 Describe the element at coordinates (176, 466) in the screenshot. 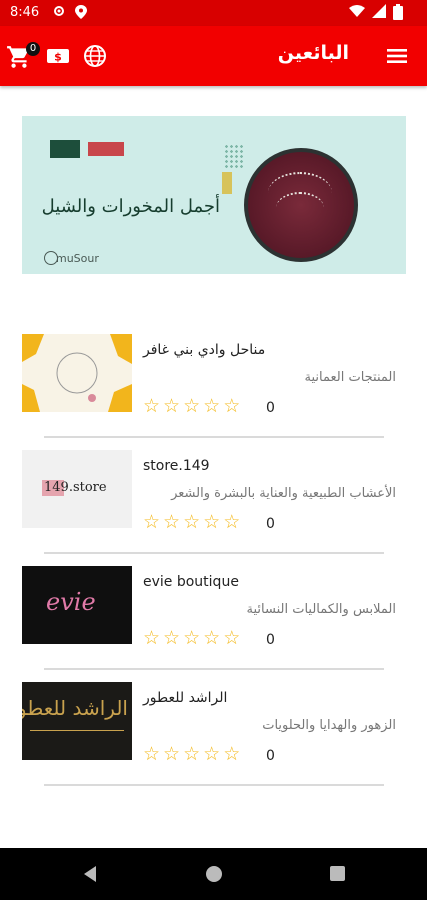

I see `vendor-name: store.149` at that location.